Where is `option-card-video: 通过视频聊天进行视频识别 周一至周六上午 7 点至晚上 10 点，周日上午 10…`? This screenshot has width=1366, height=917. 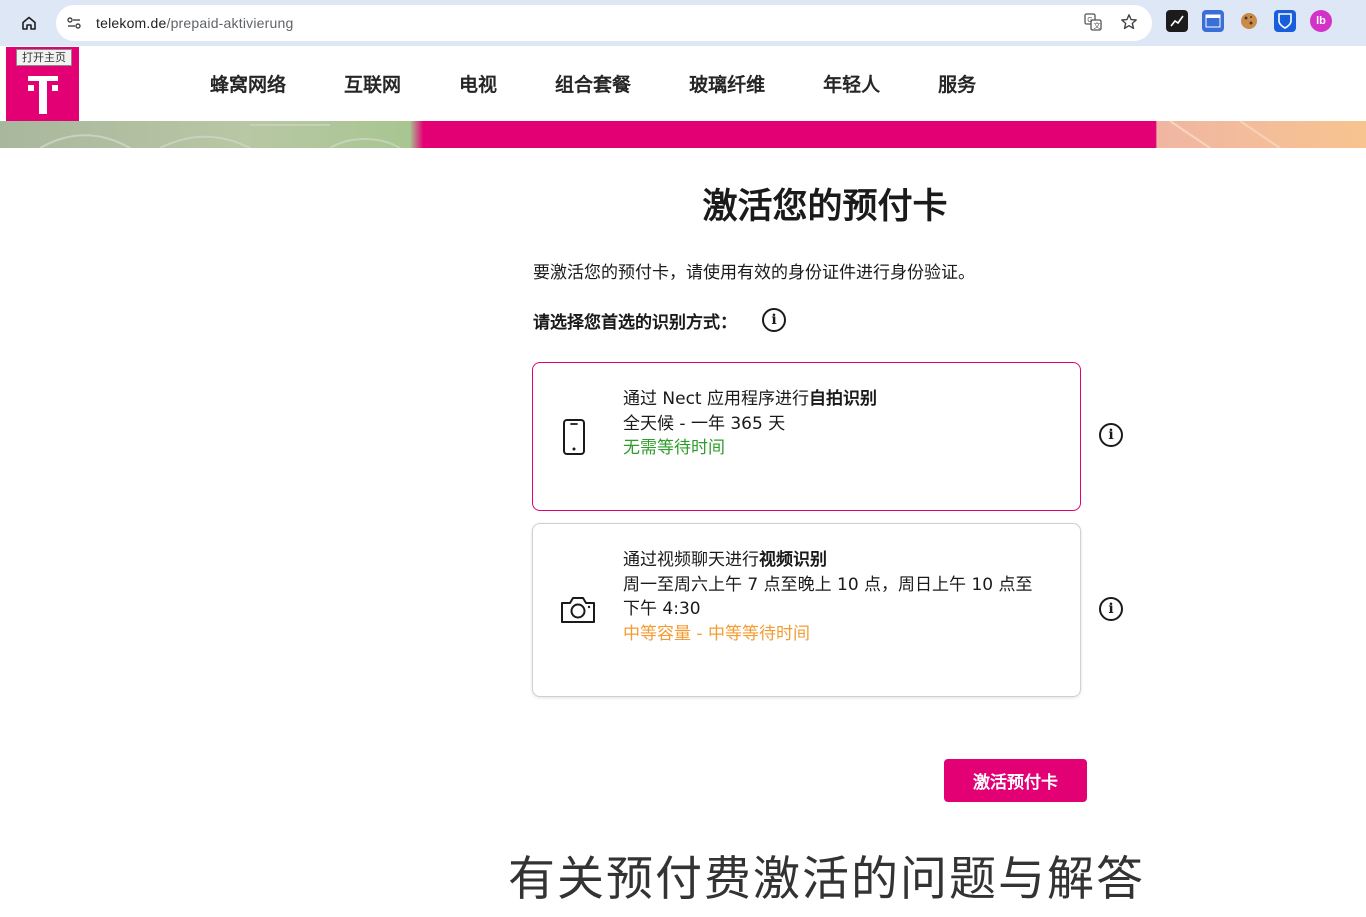 option-card-video: 通过视频聊天进行视频识别 周一至周六上午 7 点至晚上 10 点，周日上午 10… is located at coordinates (806, 610).